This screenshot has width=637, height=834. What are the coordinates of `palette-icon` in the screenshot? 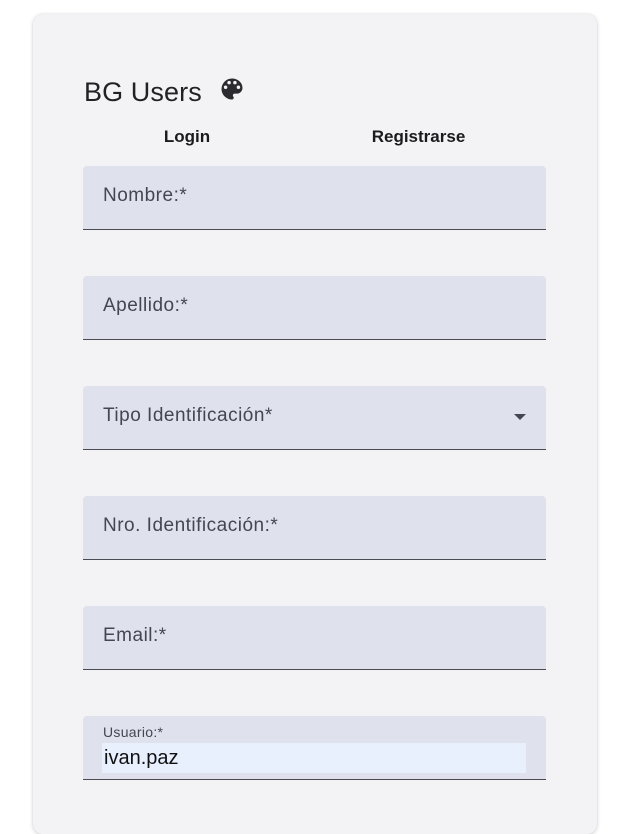 It's located at (232, 89).